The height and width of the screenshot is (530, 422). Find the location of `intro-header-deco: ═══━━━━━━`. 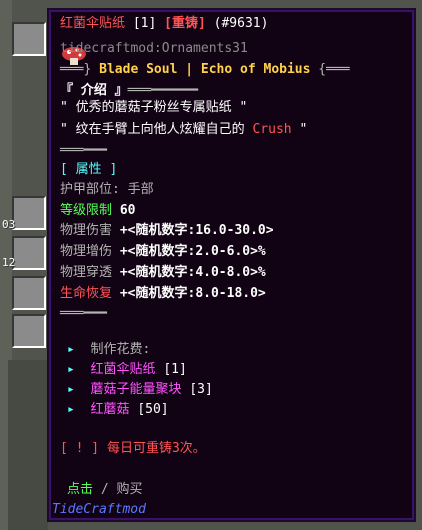

intro-header-deco: ═══━━━━━━ is located at coordinates (163, 90).